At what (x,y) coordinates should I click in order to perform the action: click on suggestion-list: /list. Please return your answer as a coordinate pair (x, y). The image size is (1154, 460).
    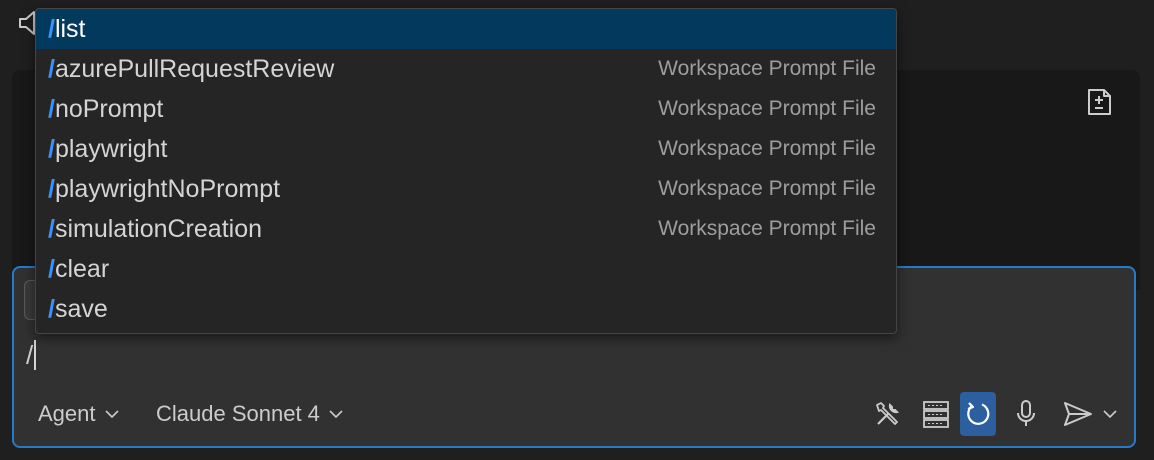
    Looking at the image, I should click on (466, 29).